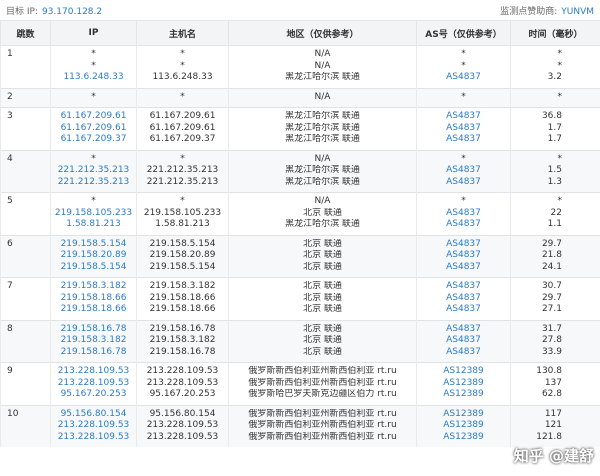 Image resolution: width=600 pixels, height=476 pixels. I want to click on hop-hostname: 219.158.3.182, so click(182, 340).